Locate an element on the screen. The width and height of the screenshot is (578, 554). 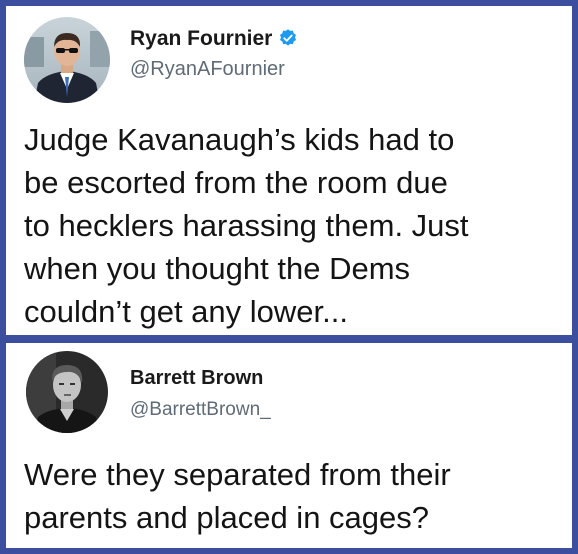
tweet-text-line: Were they separated from their is located at coordinates (237, 474).